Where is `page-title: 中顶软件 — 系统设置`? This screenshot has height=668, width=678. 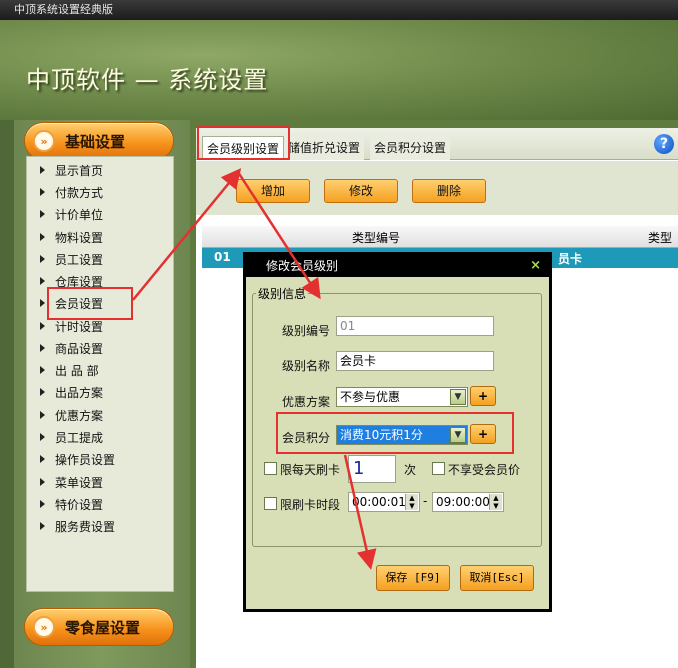 page-title: 中顶软件 — 系统设置 is located at coordinates (147, 80).